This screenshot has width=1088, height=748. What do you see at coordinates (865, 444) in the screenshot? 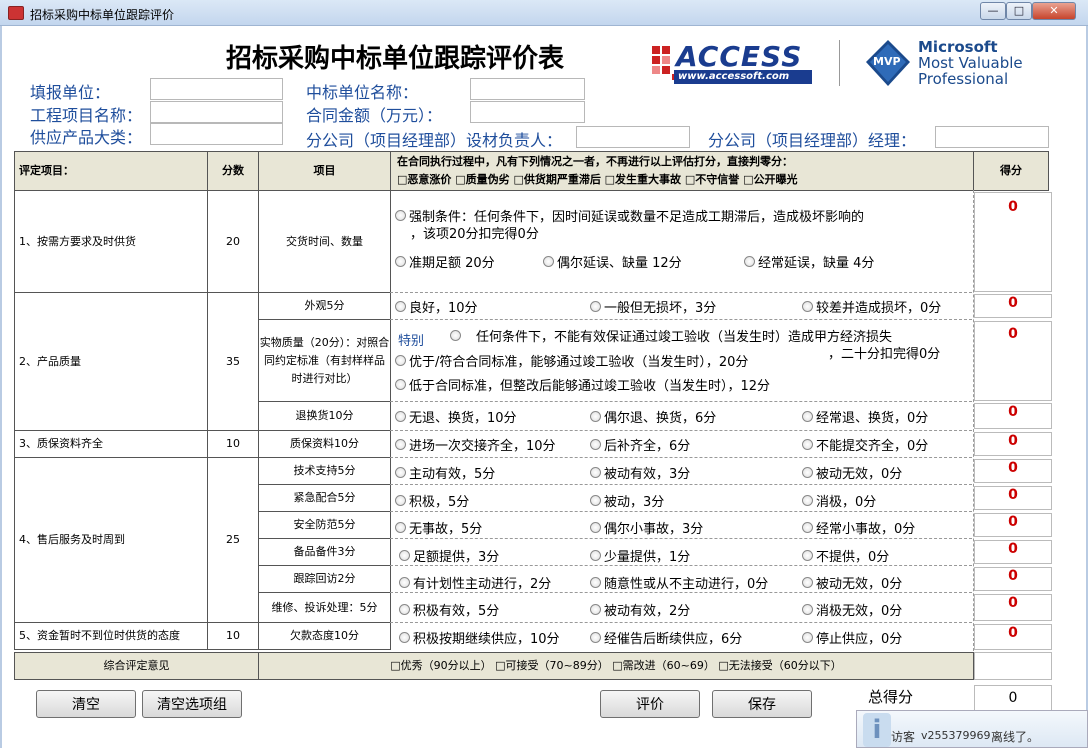
I see `option-docs-none: 不能提交齐全，0分` at bounding box center [865, 444].